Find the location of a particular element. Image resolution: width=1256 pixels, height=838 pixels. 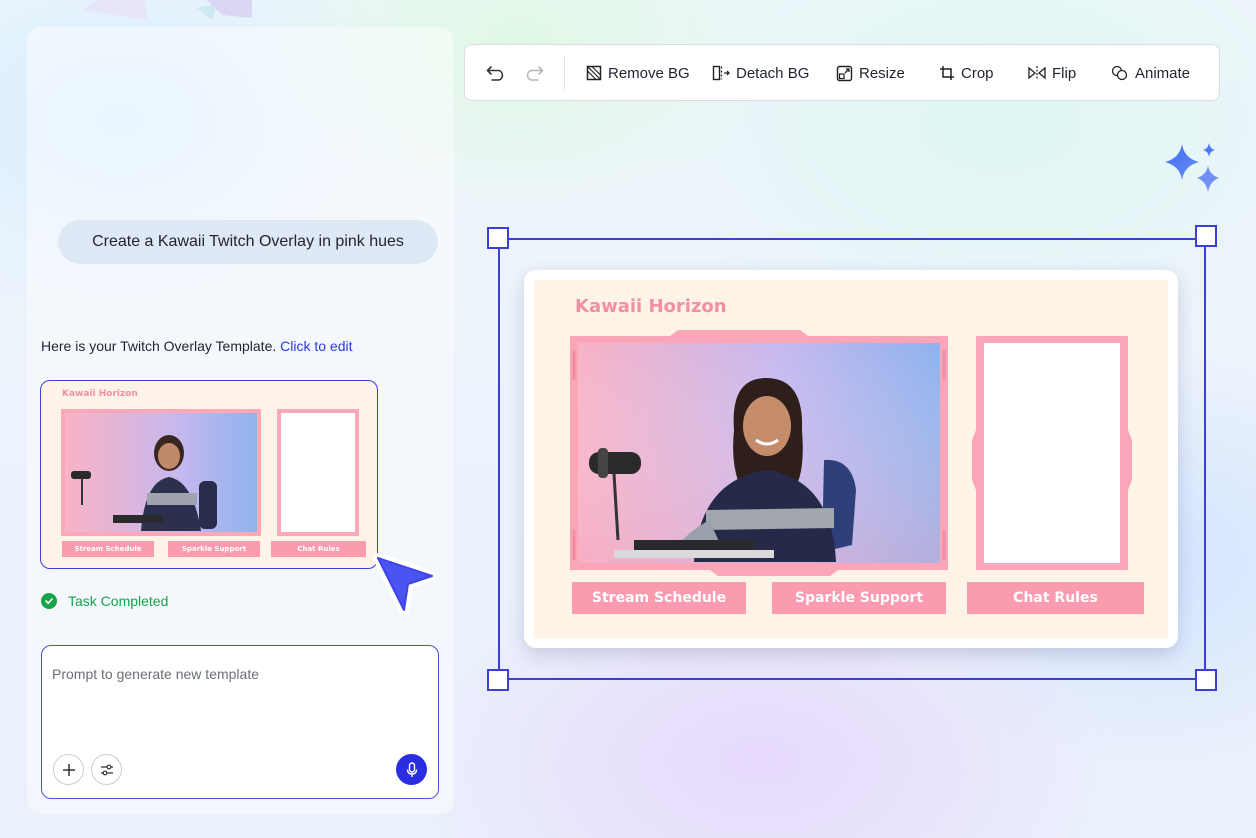

overlay-label-stream-schedule: Stream Schedule is located at coordinates (659, 598).